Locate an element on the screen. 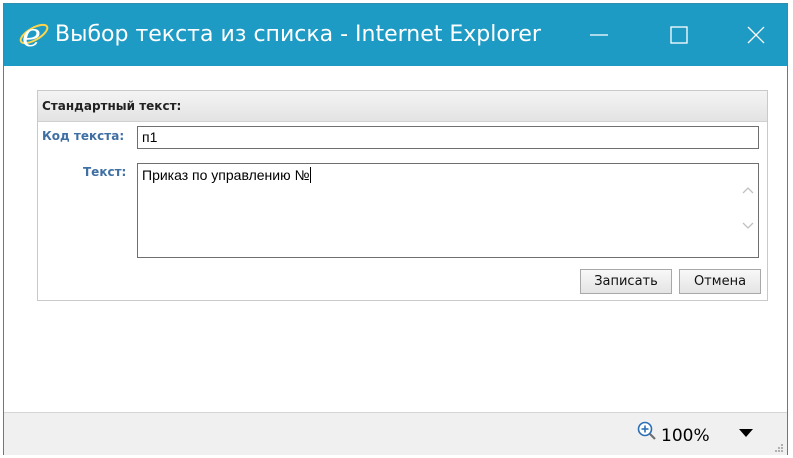 This screenshot has width=793, height=458. resize-grip-icon is located at coordinates (779, 448).